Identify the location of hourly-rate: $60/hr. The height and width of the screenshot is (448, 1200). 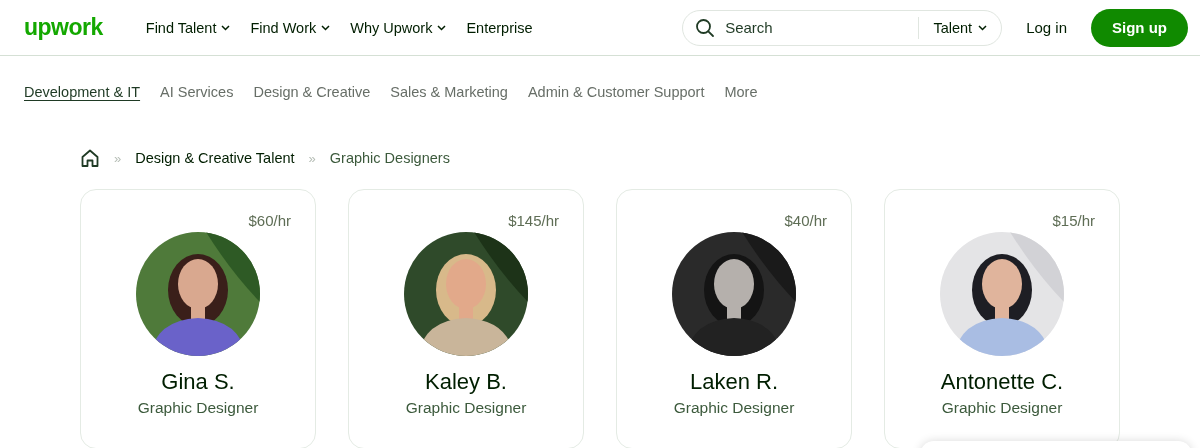
(269, 220).